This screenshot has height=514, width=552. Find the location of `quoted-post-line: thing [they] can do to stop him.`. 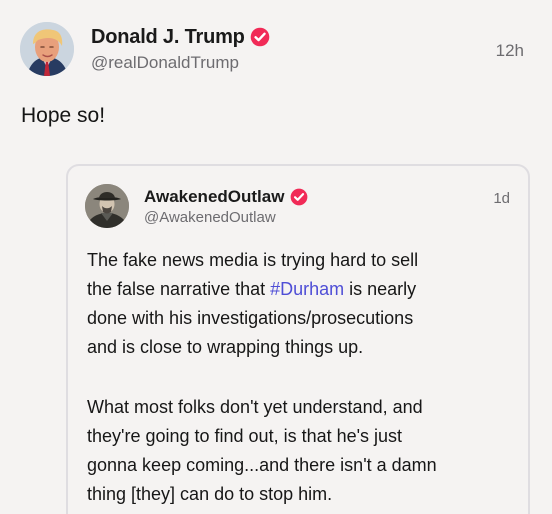

quoted-post-line: thing [they] can do to stop him. is located at coordinates (210, 494).